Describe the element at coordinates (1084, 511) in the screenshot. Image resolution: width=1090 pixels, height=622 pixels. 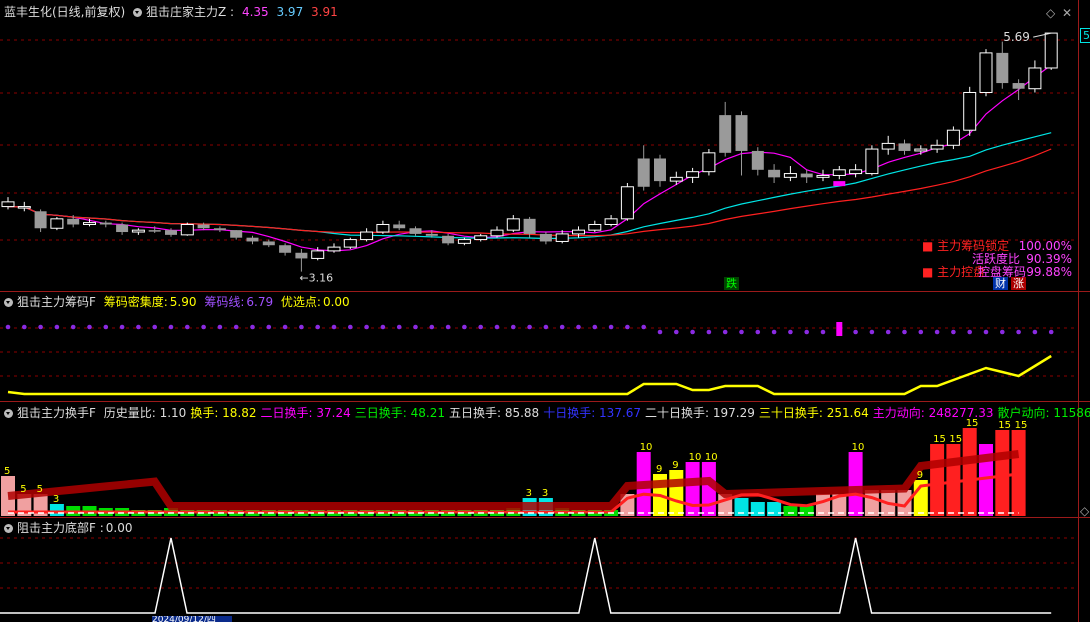
I see `pane3-diamond-icon: ◇` at that location.